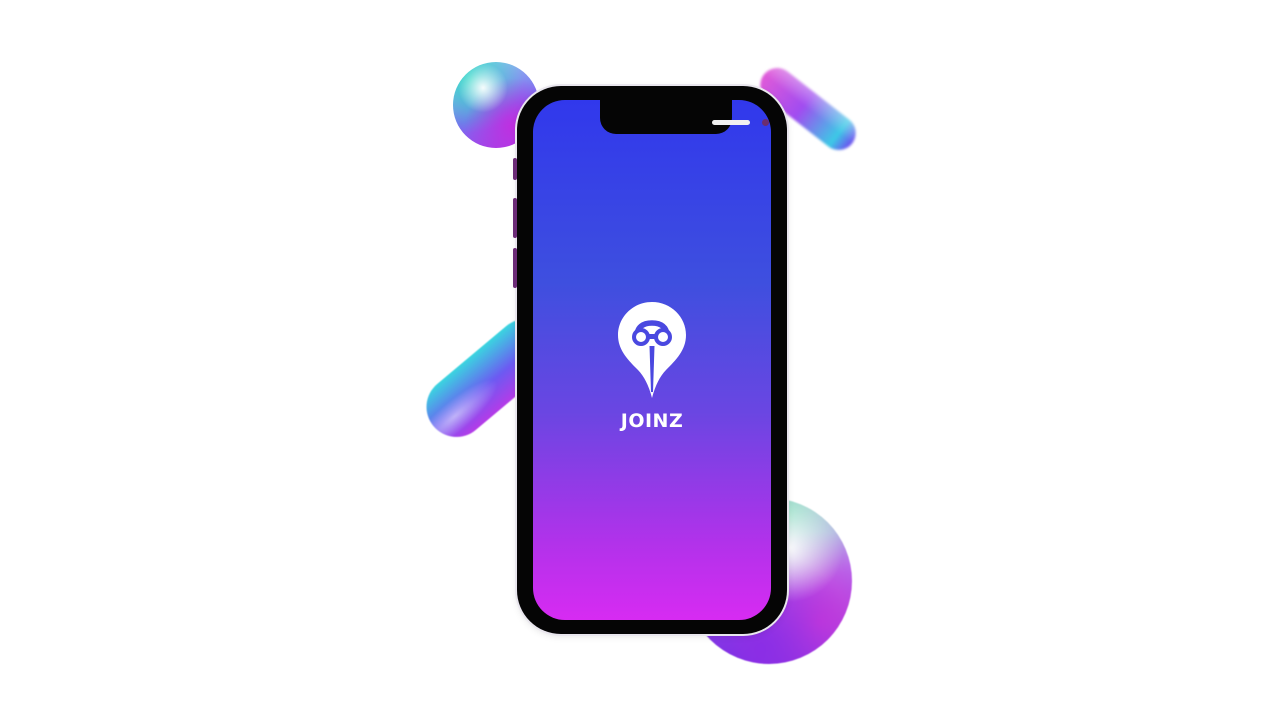 The height and width of the screenshot is (720, 1280). Describe the element at coordinates (652, 350) in the screenshot. I see `location-pin-icon` at that location.